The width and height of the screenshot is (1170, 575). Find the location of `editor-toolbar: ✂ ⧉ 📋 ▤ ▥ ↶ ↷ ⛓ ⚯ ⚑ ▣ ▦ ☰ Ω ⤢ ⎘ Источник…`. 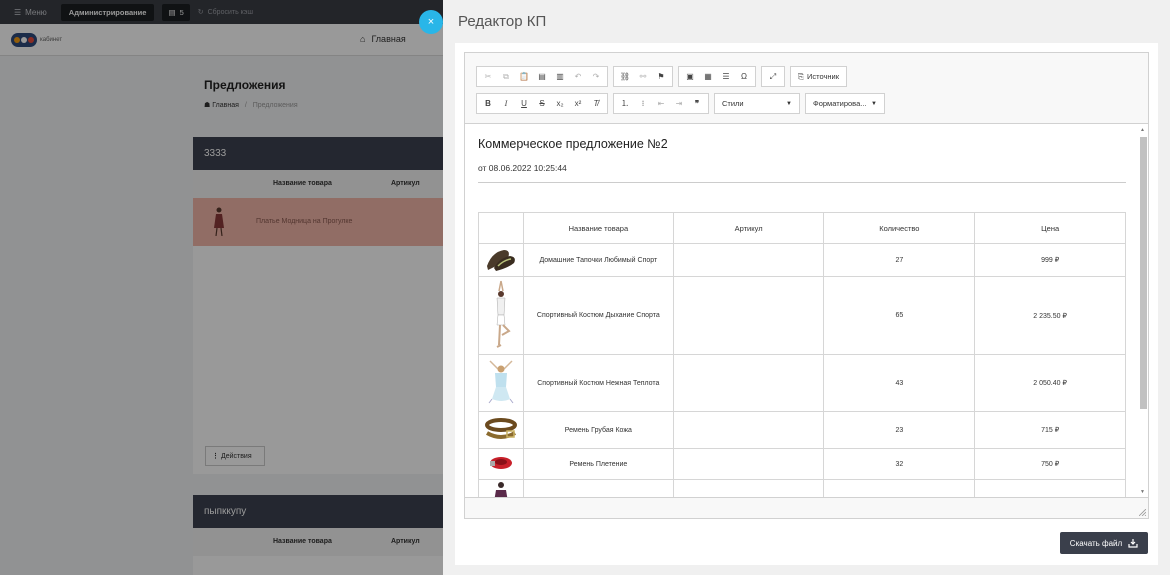

editor-toolbar: ✂ ⧉ 📋 ▤ ▥ ↶ ↷ ⛓ ⚯ ⚑ ▣ ▦ ☰ Ω ⤢ ⎘ Источник… is located at coordinates (806, 88).